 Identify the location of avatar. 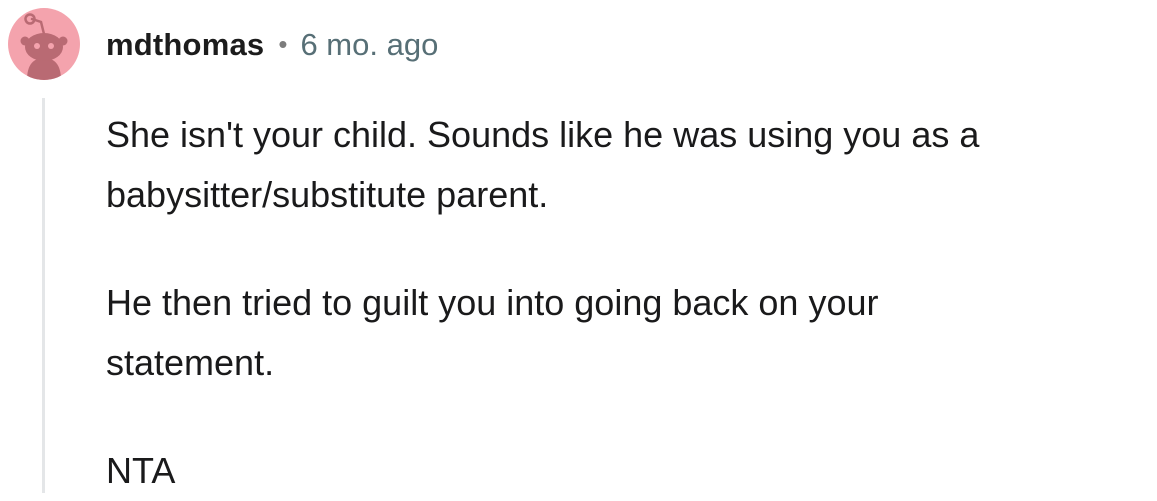
(44, 44).